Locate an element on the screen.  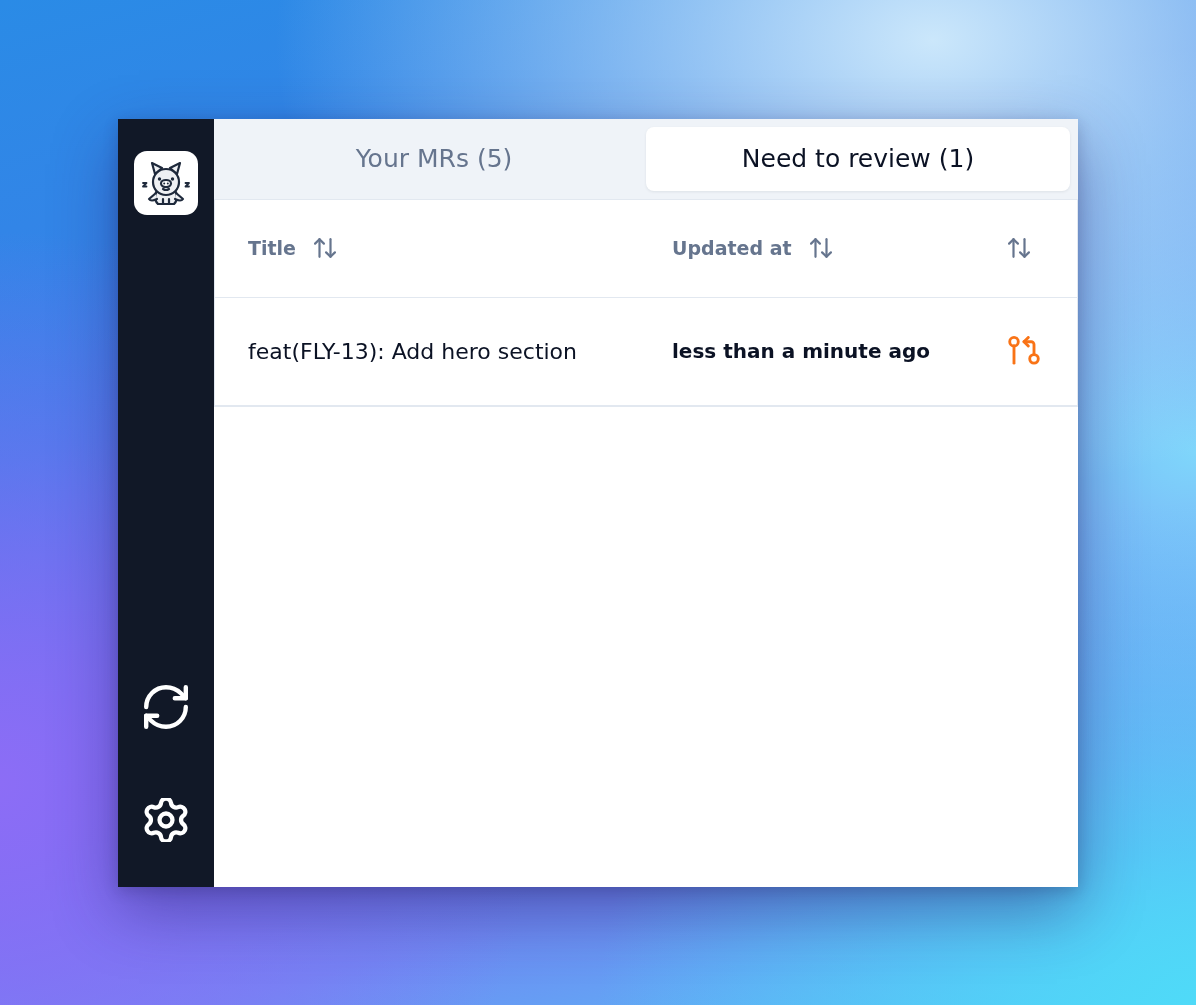
tab: Your MRs (5) is located at coordinates (434, 158).